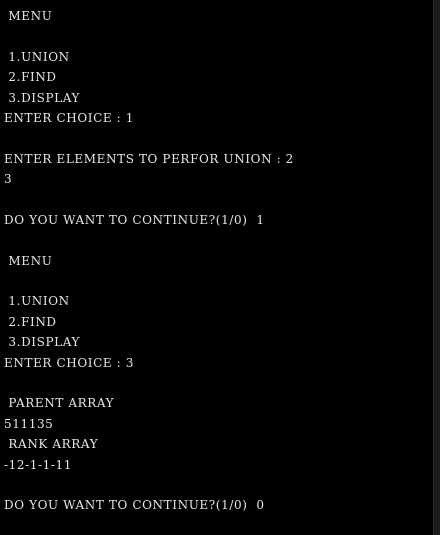 The image size is (440, 535). Describe the element at coordinates (8, 179) in the screenshot. I see `union-input: 3` at that location.